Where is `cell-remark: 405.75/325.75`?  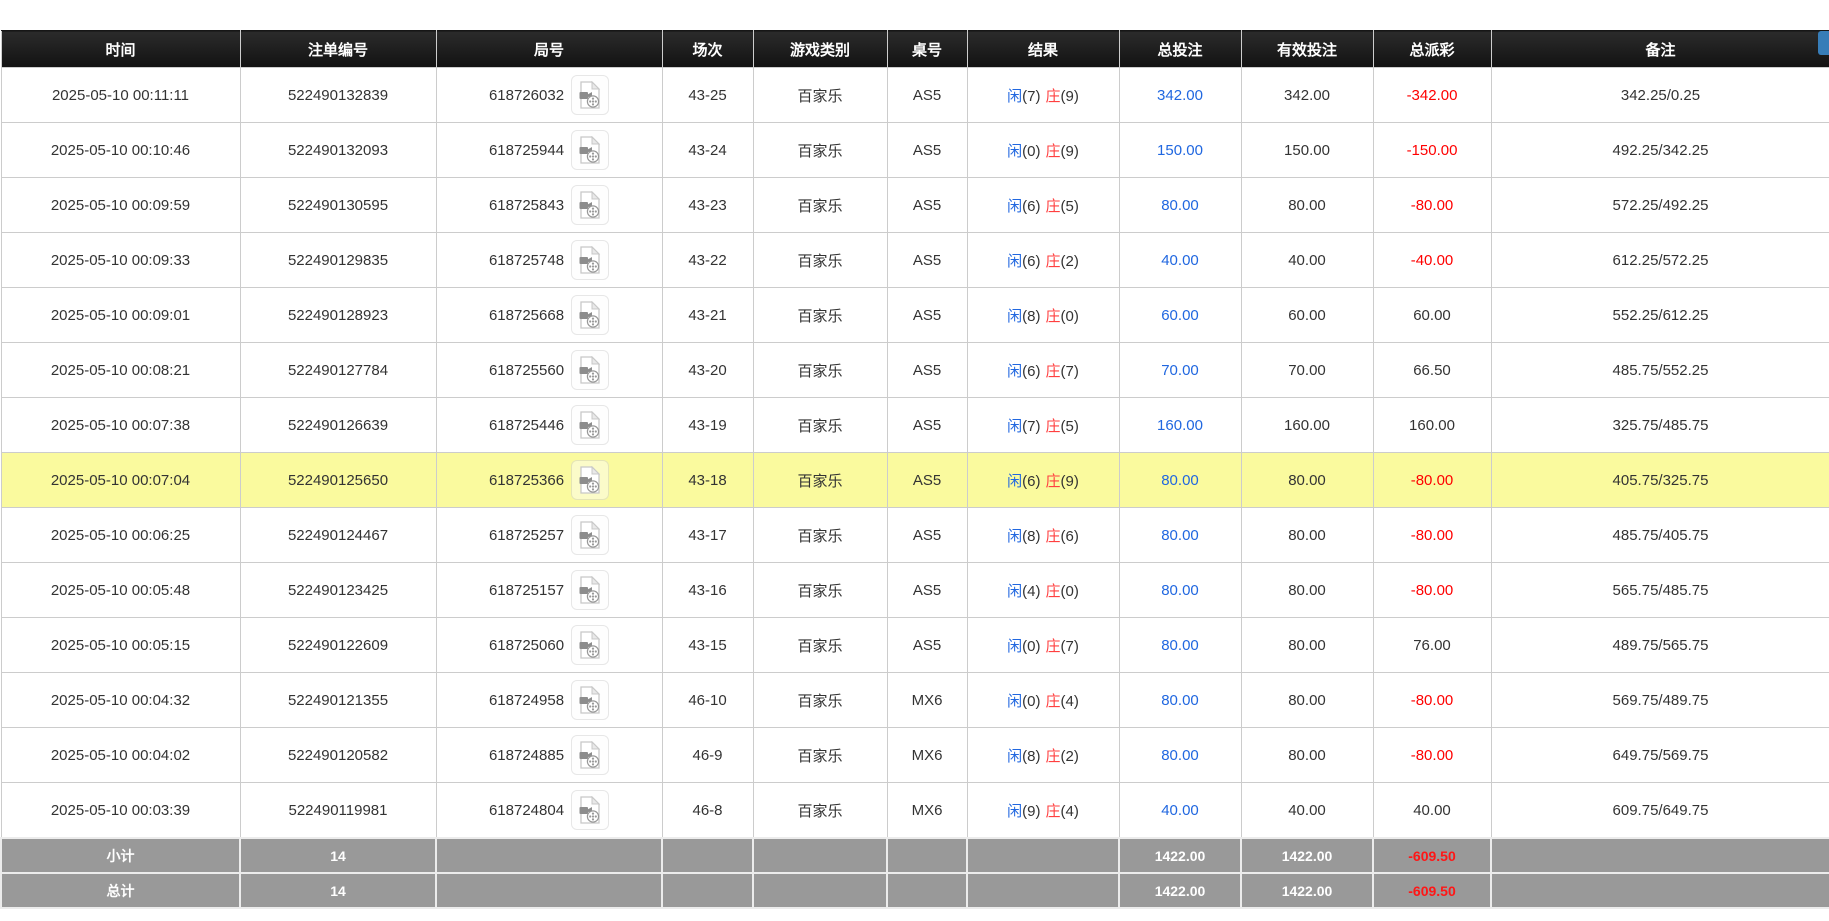 cell-remark: 405.75/325.75 is located at coordinates (1659, 480).